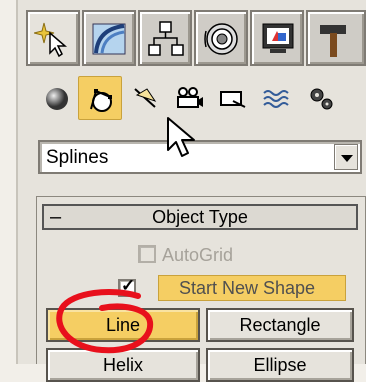  I want to click on cameras-icon, so click(190, 97).